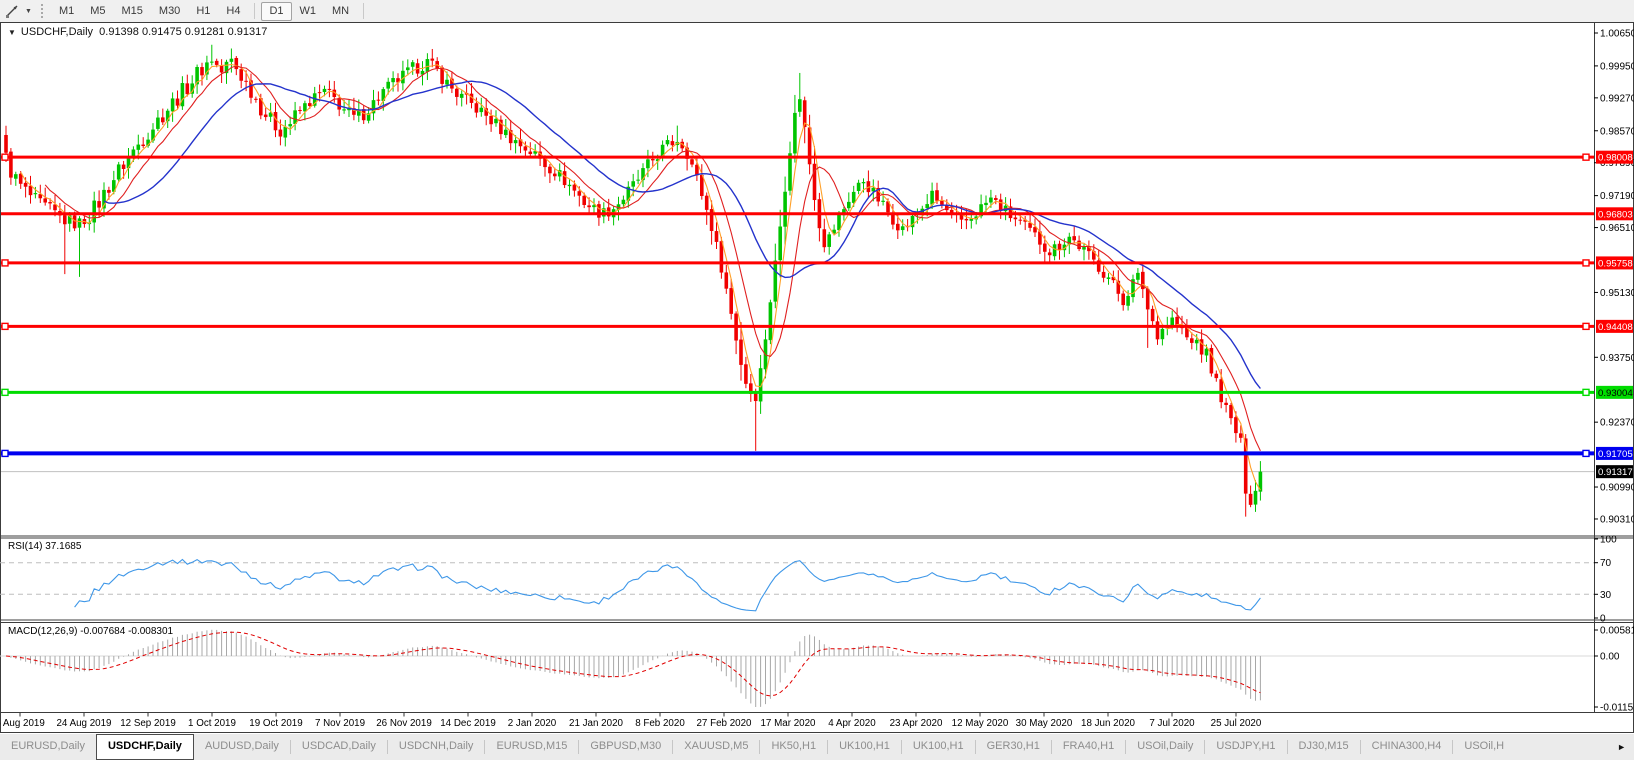 The width and height of the screenshot is (1634, 760). Describe the element at coordinates (41, 11) in the screenshot. I see `toolbar-grip` at that location.